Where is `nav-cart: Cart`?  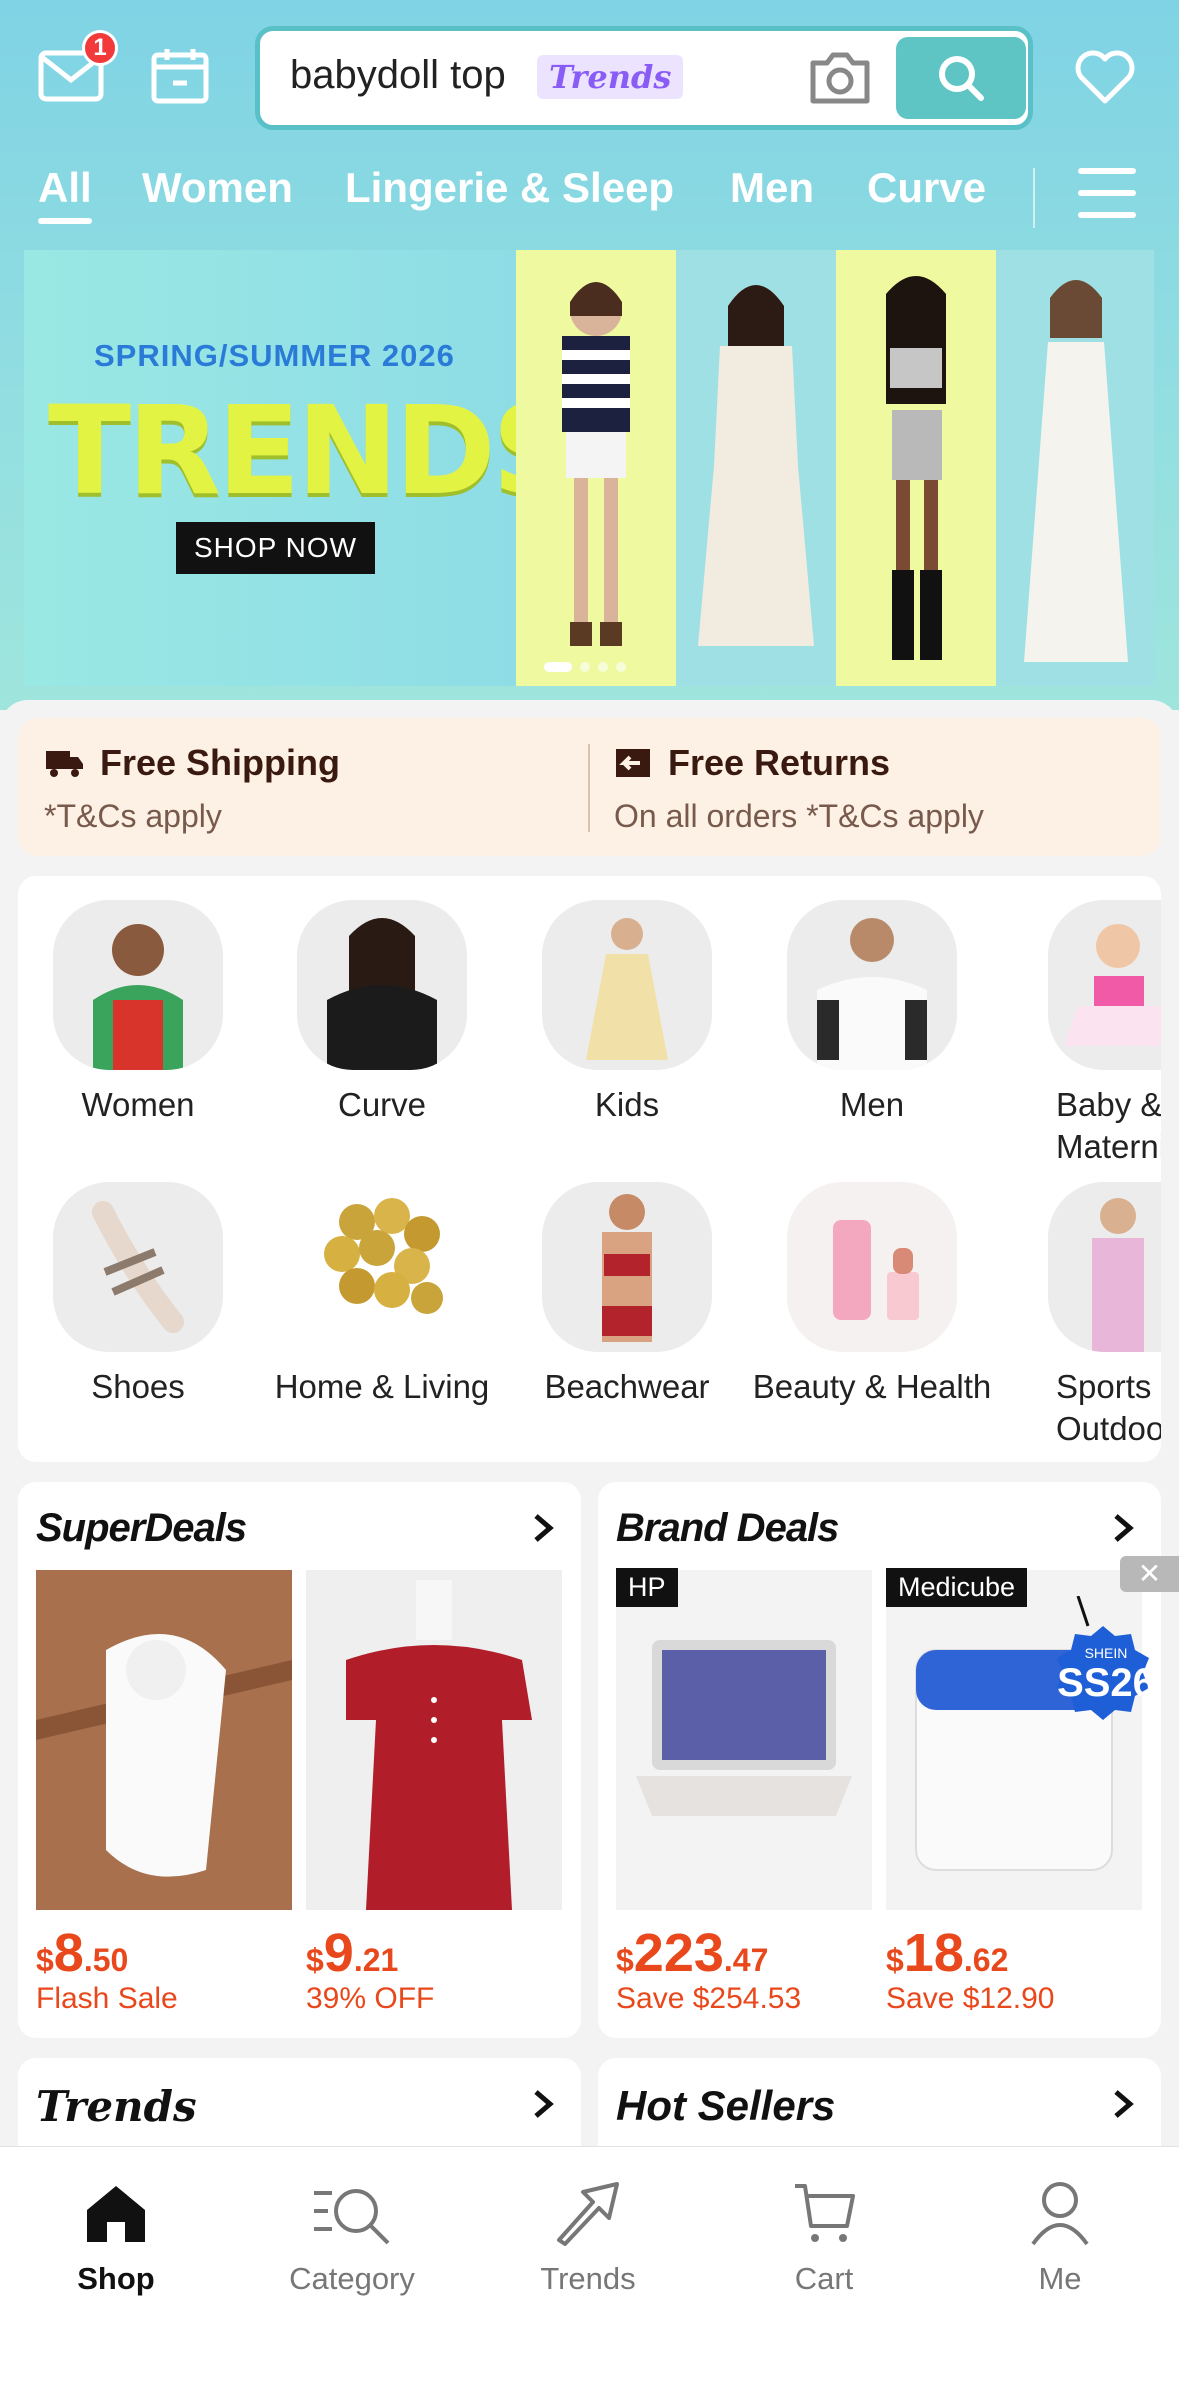
nav-cart: Cart is located at coordinates (824, 2235).